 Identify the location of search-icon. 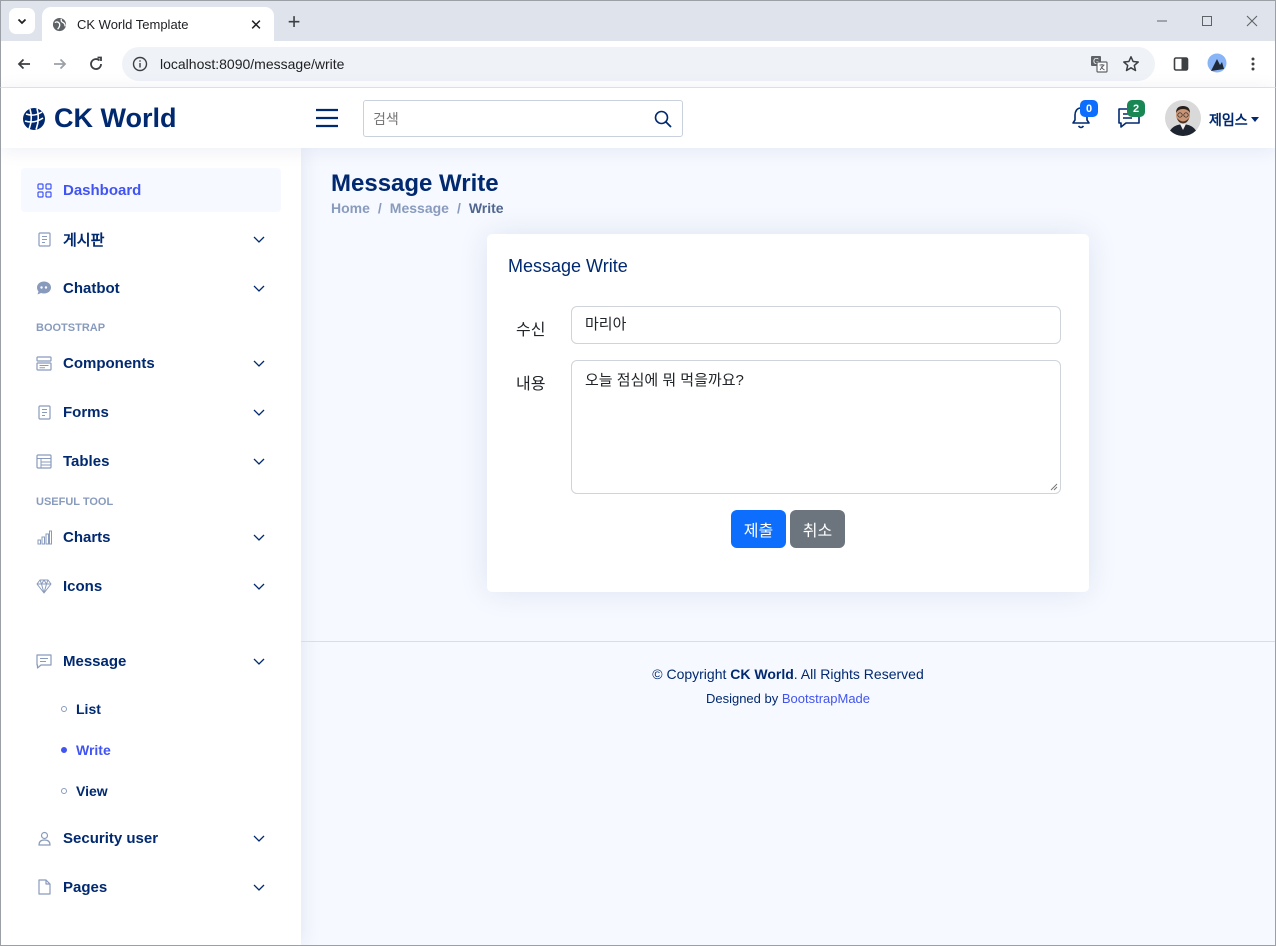
(663, 119).